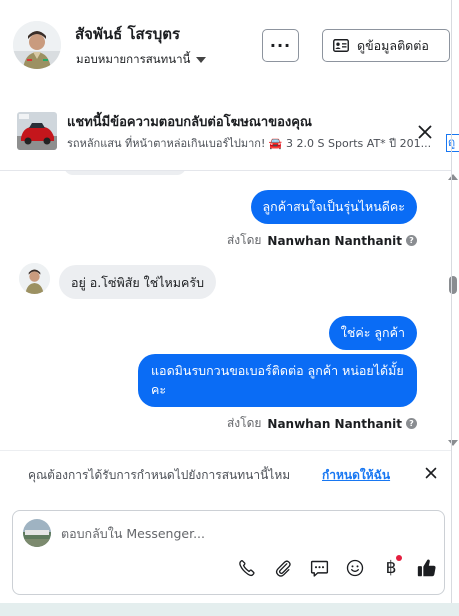 The image size is (459, 616). Describe the element at coordinates (125, 173) in the screenshot. I see `partial-incoming-bubble` at that location.